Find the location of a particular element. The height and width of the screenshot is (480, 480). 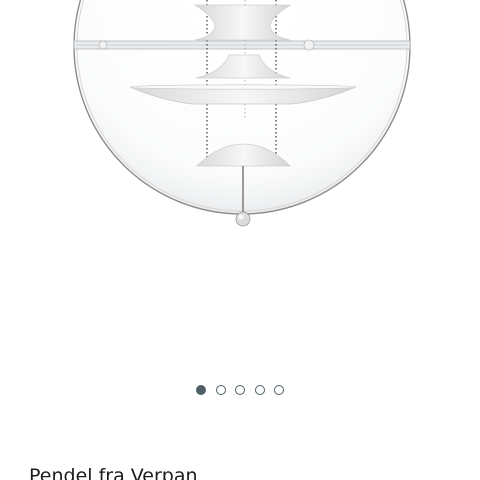

listing-title: Pendel fra Verpan is located at coordinates (113, 472).